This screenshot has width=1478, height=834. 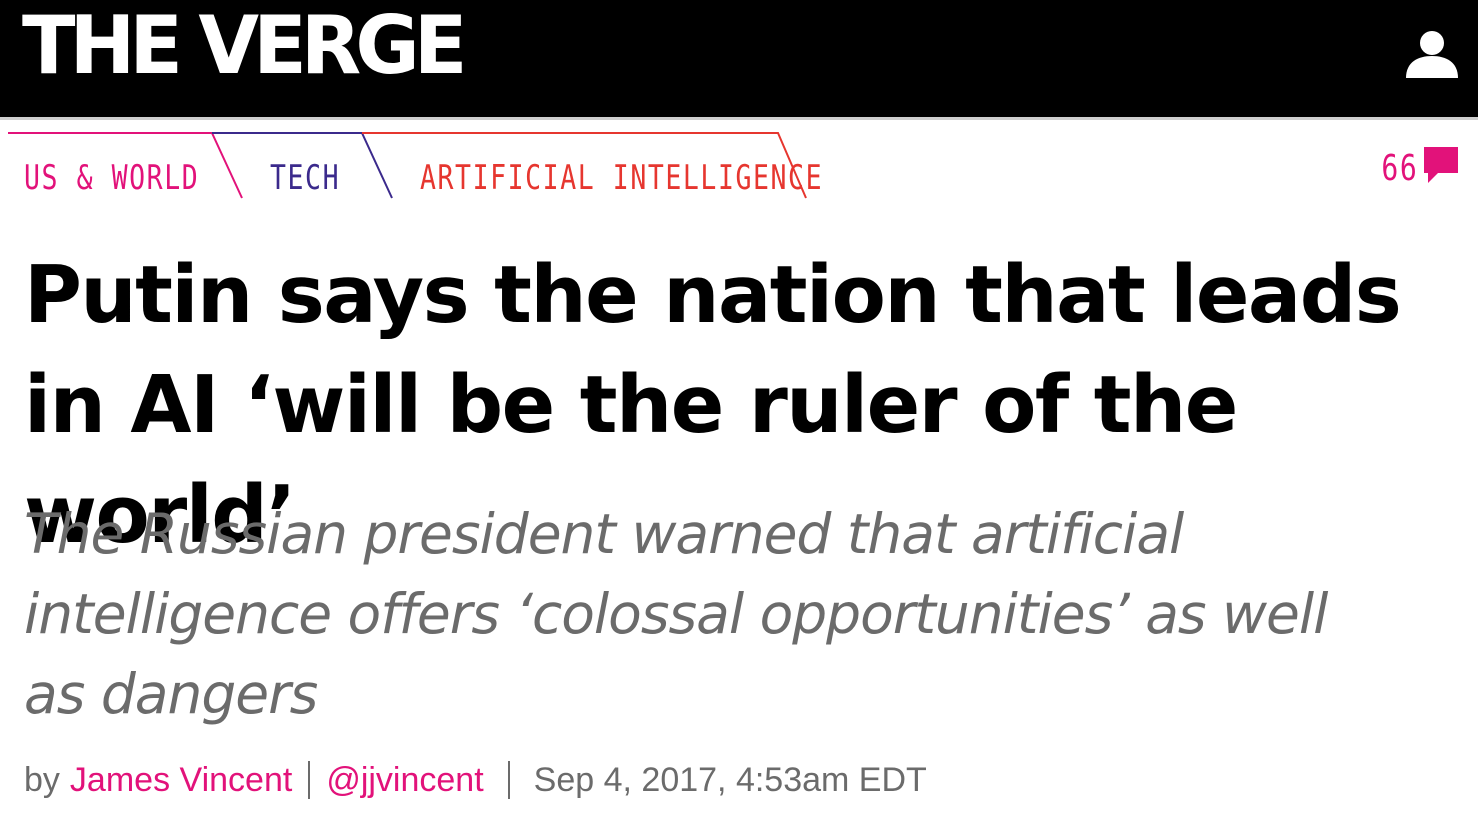 I want to click on comments-link: 66, so click(x=1415, y=168).